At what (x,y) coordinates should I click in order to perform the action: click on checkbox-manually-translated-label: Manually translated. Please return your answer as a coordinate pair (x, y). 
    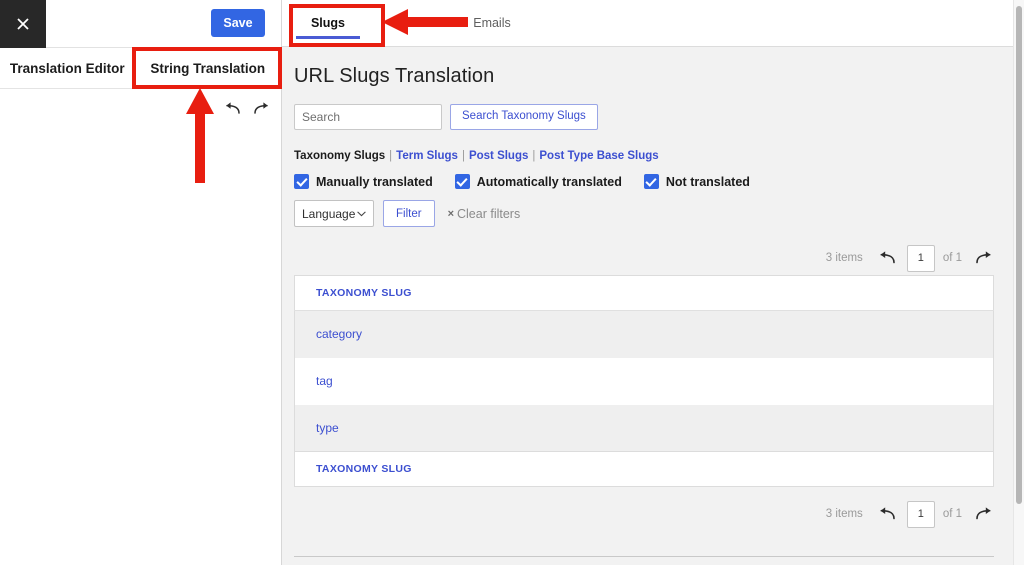
    Looking at the image, I should click on (374, 181).